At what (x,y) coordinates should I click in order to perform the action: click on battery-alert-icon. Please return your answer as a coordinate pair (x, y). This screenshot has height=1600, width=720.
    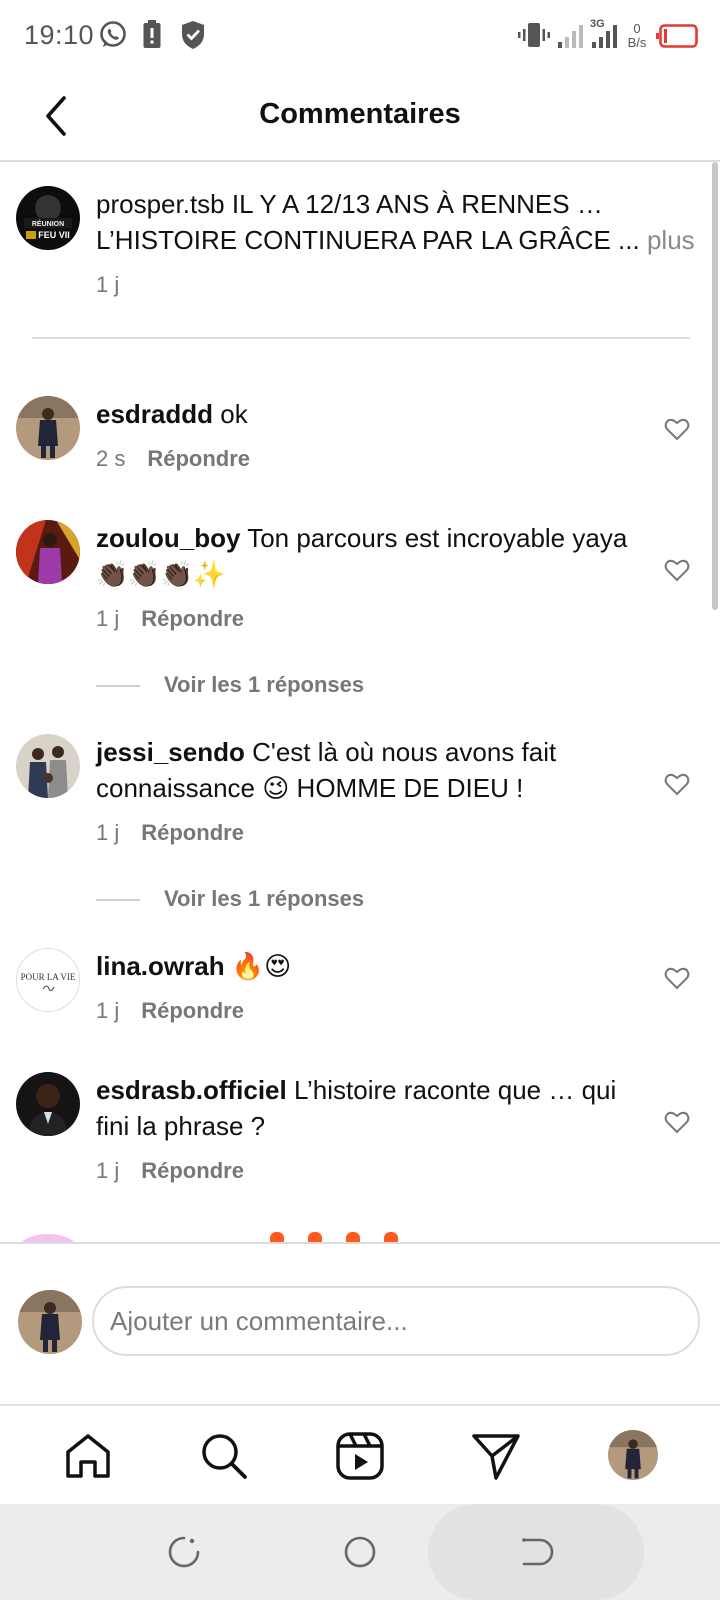
    Looking at the image, I should click on (152, 34).